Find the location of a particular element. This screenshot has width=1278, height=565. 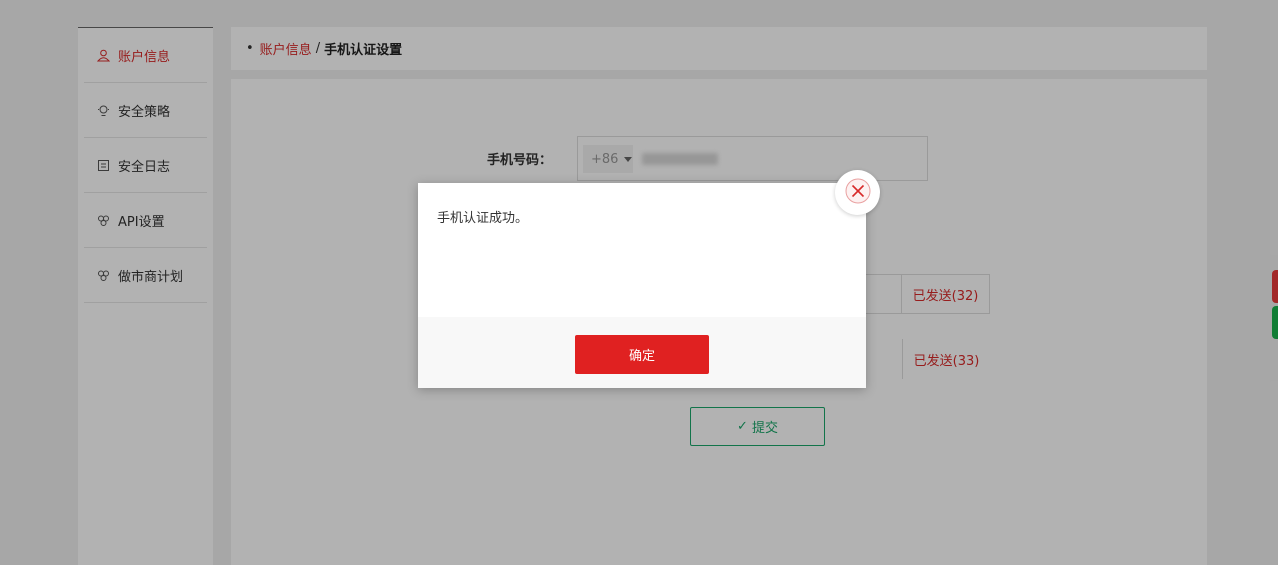

close-dialog-button is located at coordinates (857, 192).